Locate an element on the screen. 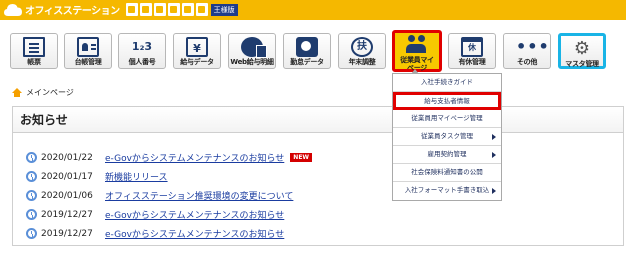 The image size is (626, 271). breadcrumb: メインページ is located at coordinates (43, 92).